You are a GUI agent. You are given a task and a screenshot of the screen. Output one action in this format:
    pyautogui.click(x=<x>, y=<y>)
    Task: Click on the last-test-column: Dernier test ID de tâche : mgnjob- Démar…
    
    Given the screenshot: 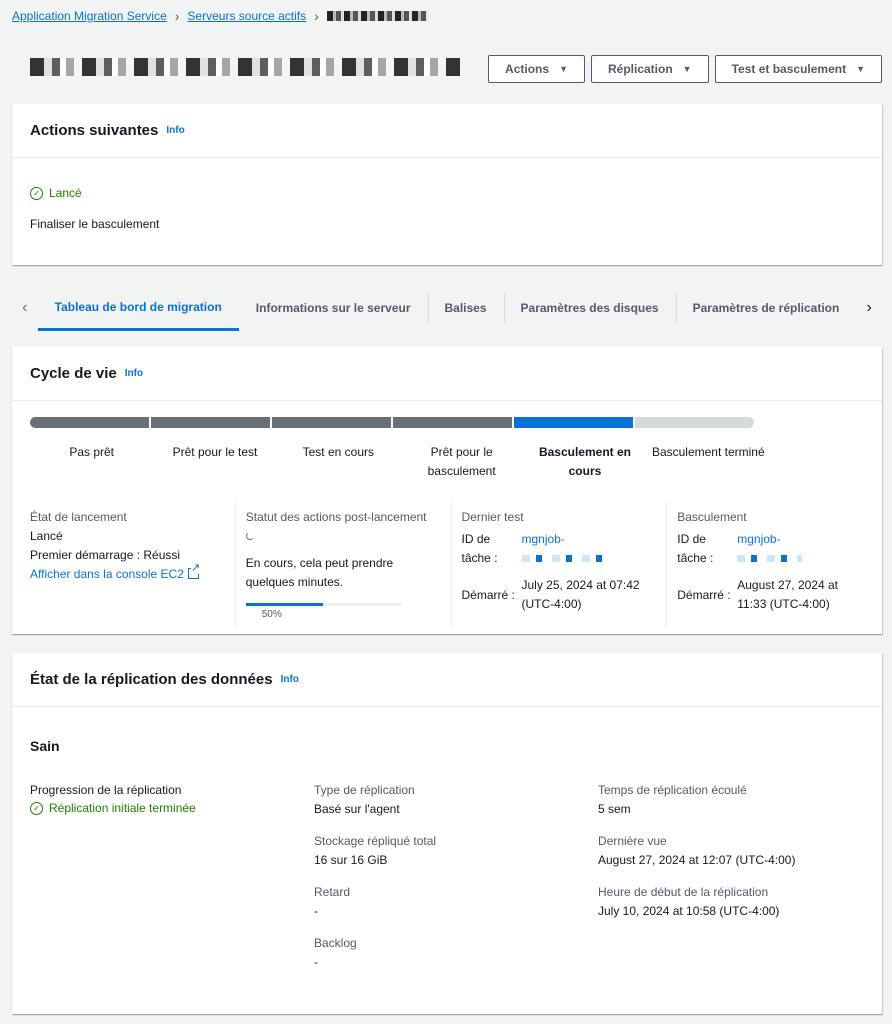 What is the action you would take?
    pyautogui.click(x=558, y=564)
    